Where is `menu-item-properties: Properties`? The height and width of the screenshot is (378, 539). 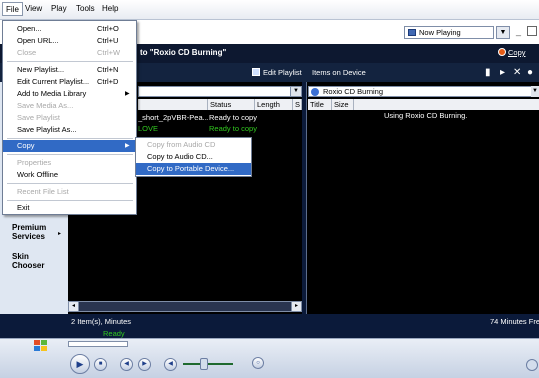
menu-item-properties: Properties is located at coordinates (69, 163).